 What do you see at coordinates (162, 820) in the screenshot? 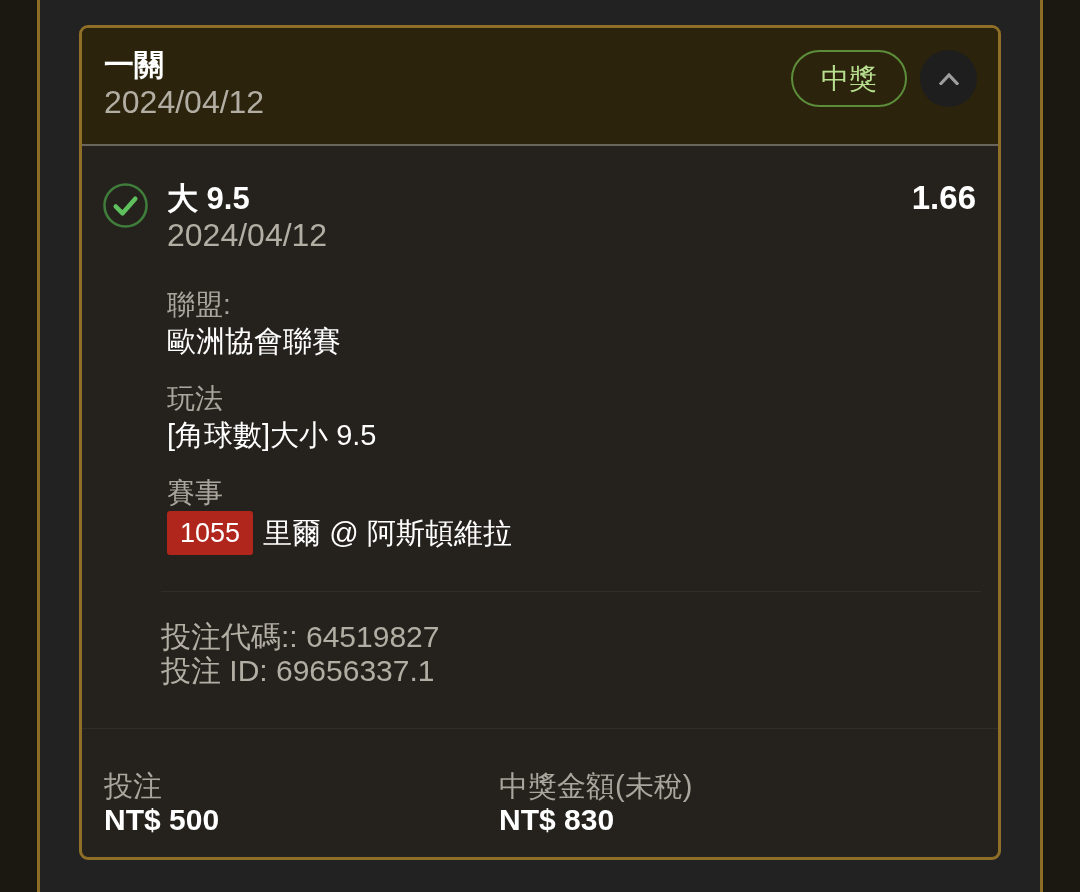
I see `summary-amount: NT$ 500` at bounding box center [162, 820].